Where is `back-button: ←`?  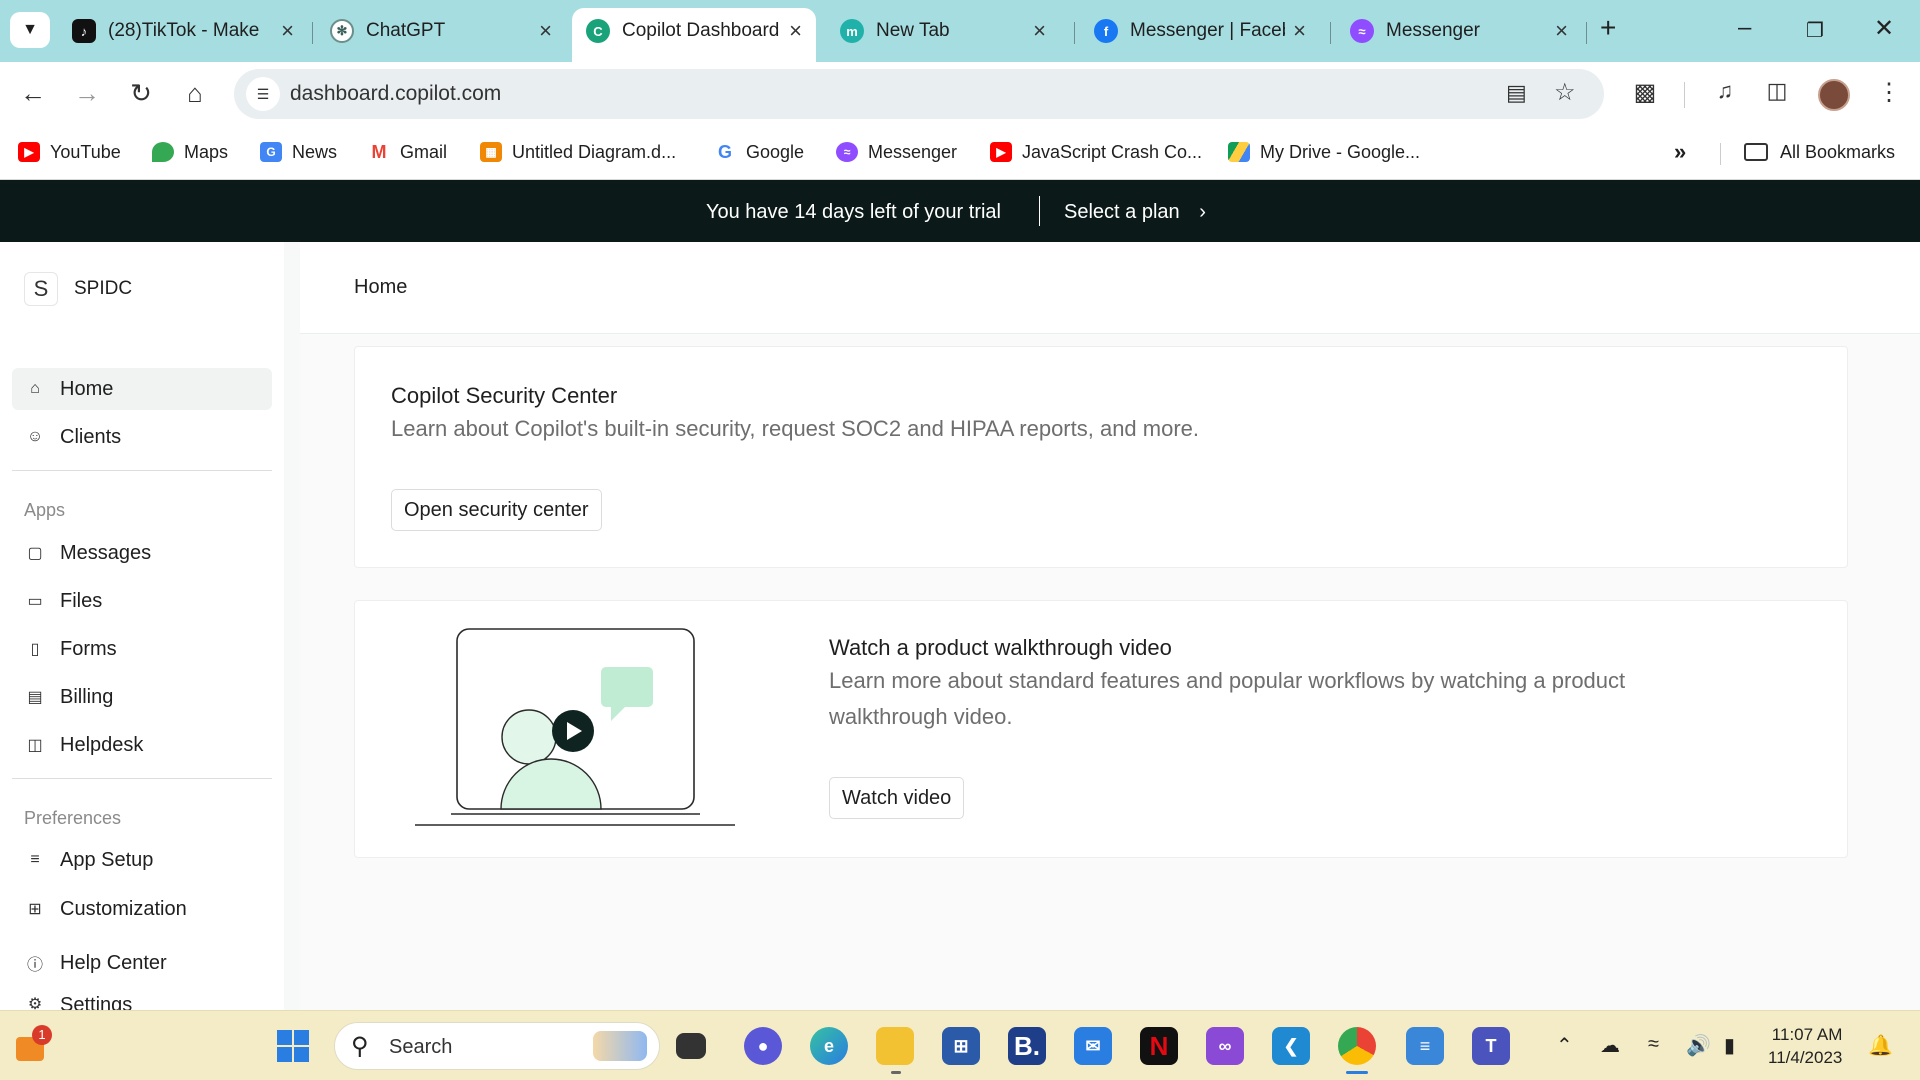 back-button: ← is located at coordinates (33, 93).